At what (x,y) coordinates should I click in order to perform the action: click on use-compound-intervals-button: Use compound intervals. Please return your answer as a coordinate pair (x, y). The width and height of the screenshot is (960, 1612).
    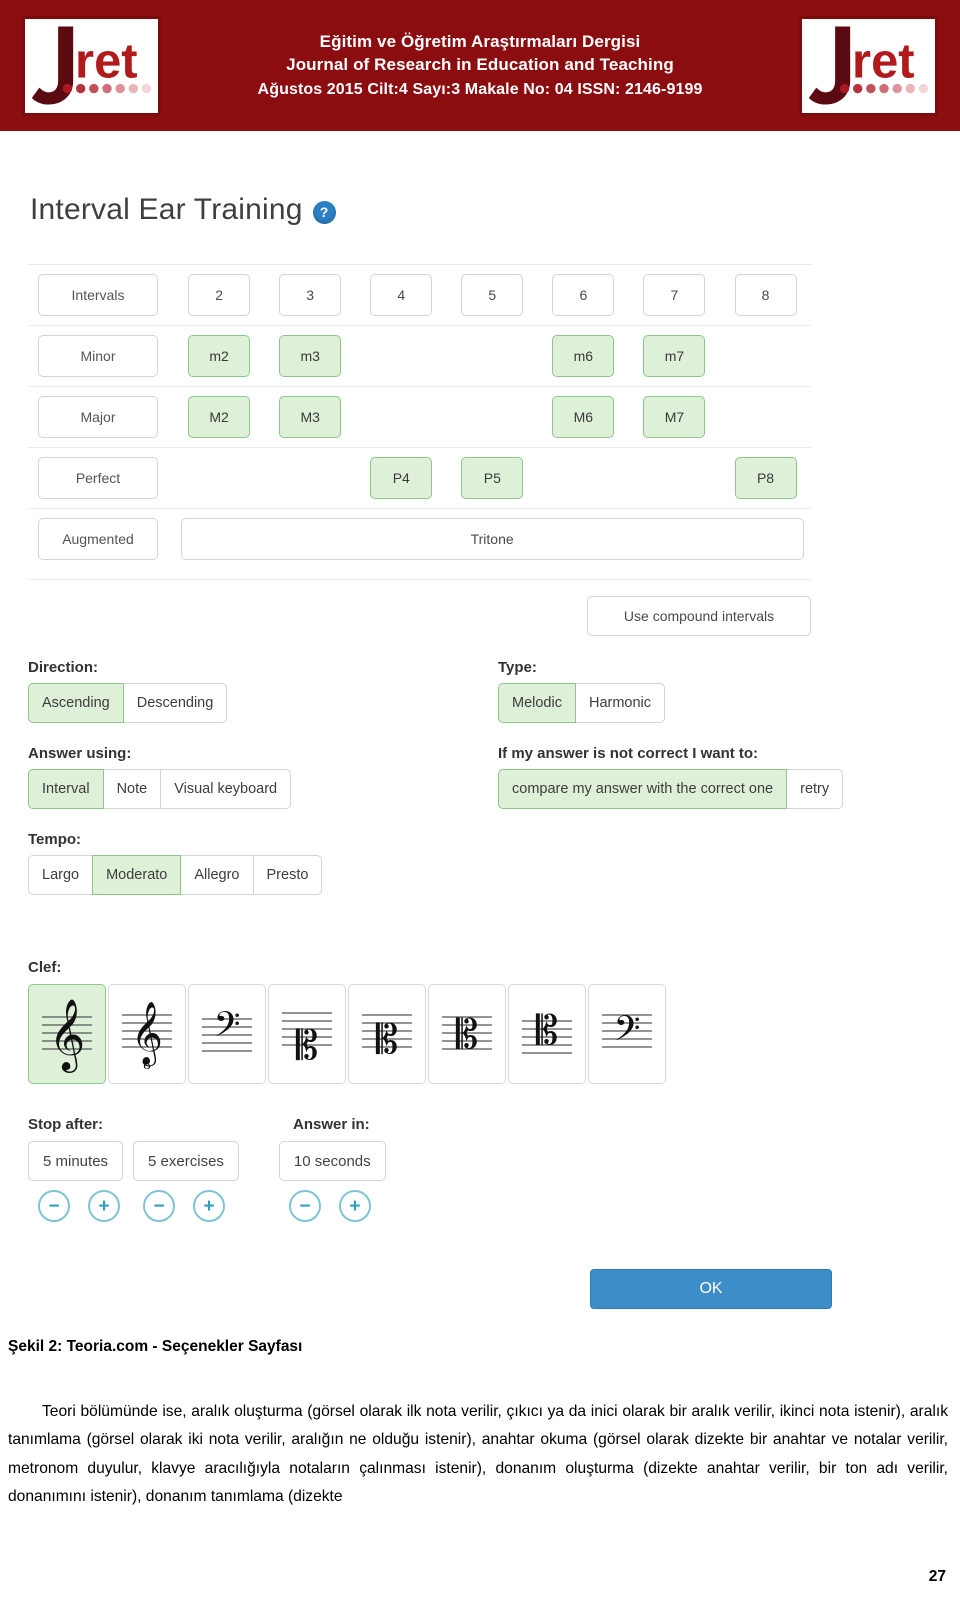
    Looking at the image, I should click on (699, 616).